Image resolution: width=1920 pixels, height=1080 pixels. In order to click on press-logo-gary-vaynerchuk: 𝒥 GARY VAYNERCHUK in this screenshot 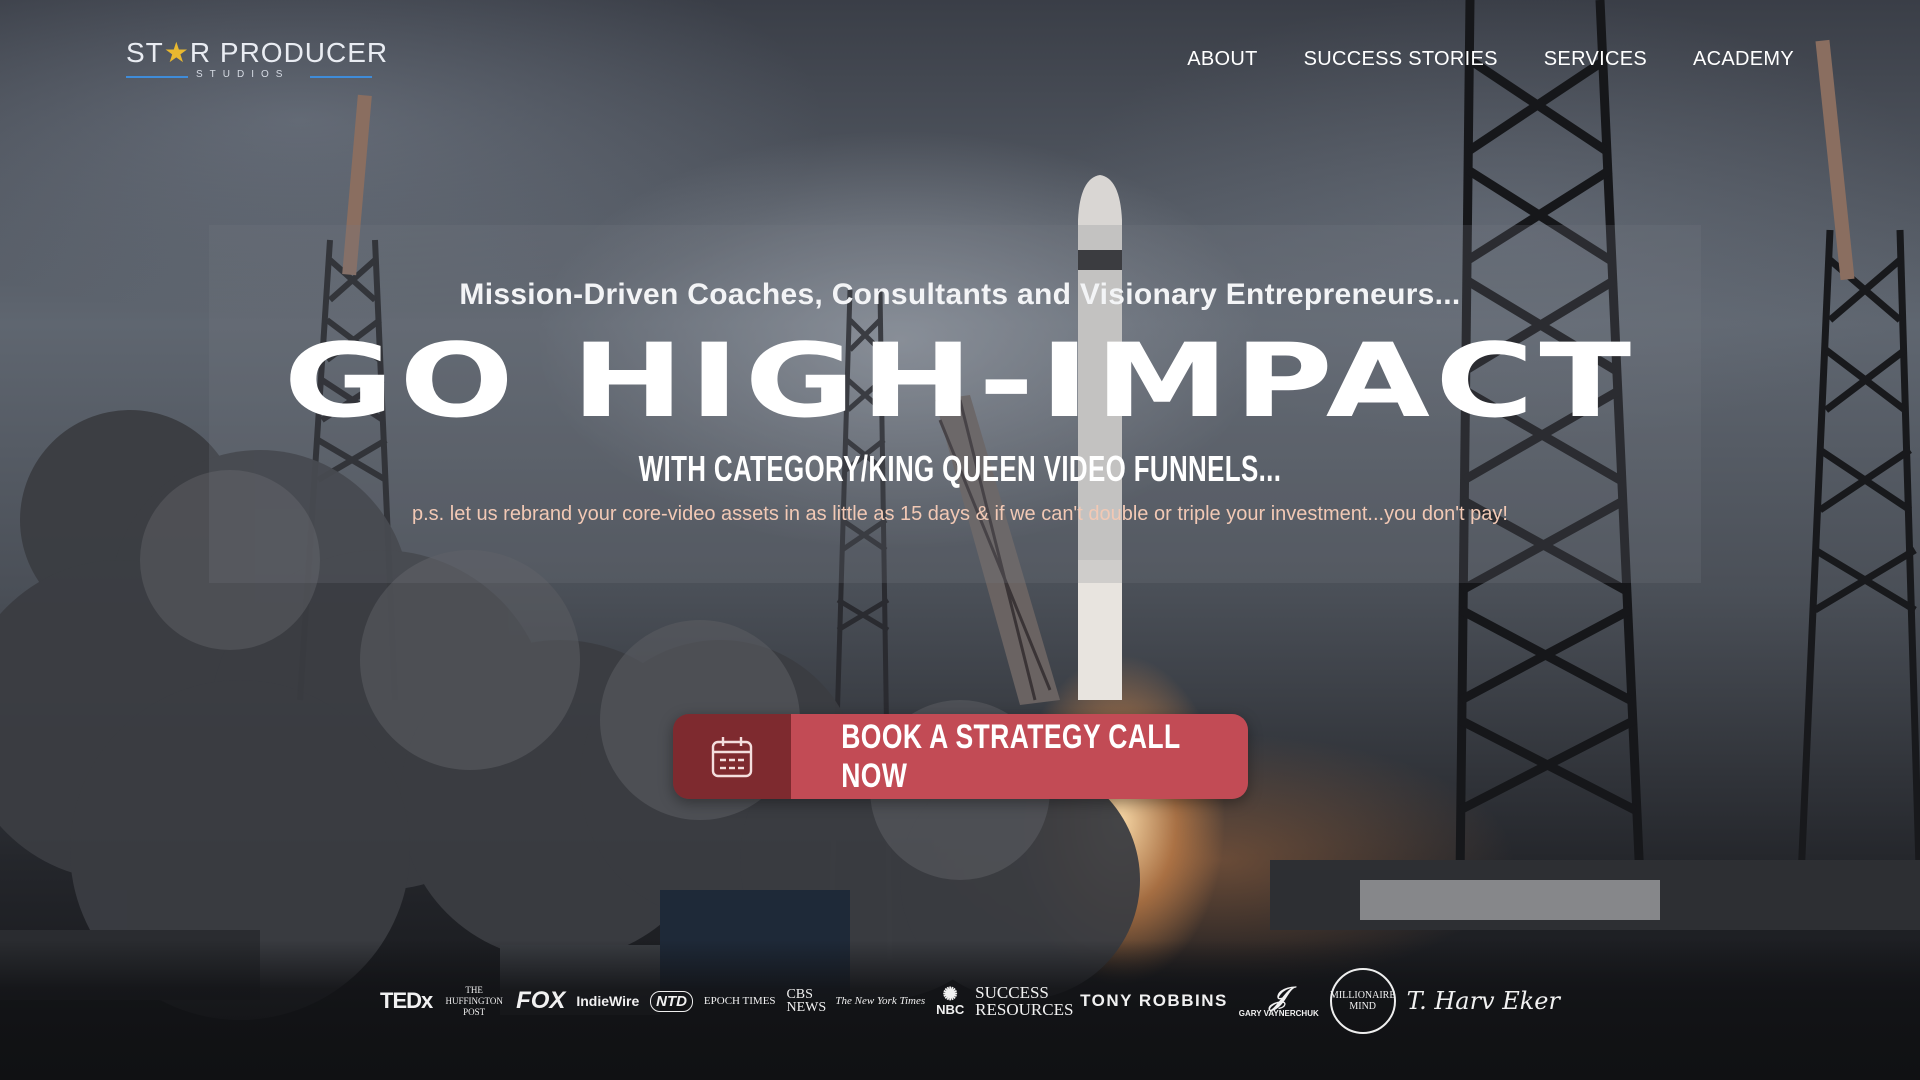, I will do `click(1278, 999)`.